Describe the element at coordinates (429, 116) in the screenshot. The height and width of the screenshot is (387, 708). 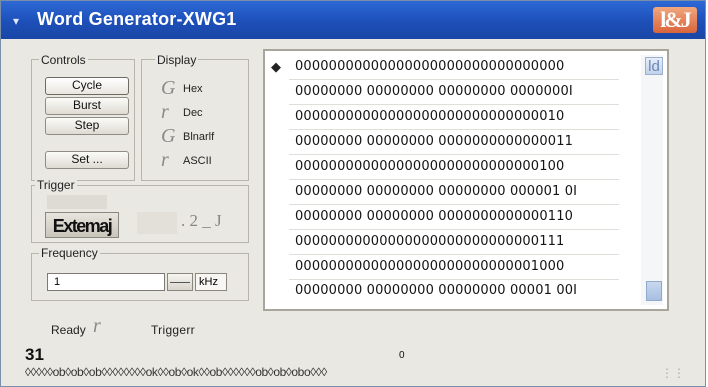
I see `word-row: 00000000000000000000000000000010` at that location.